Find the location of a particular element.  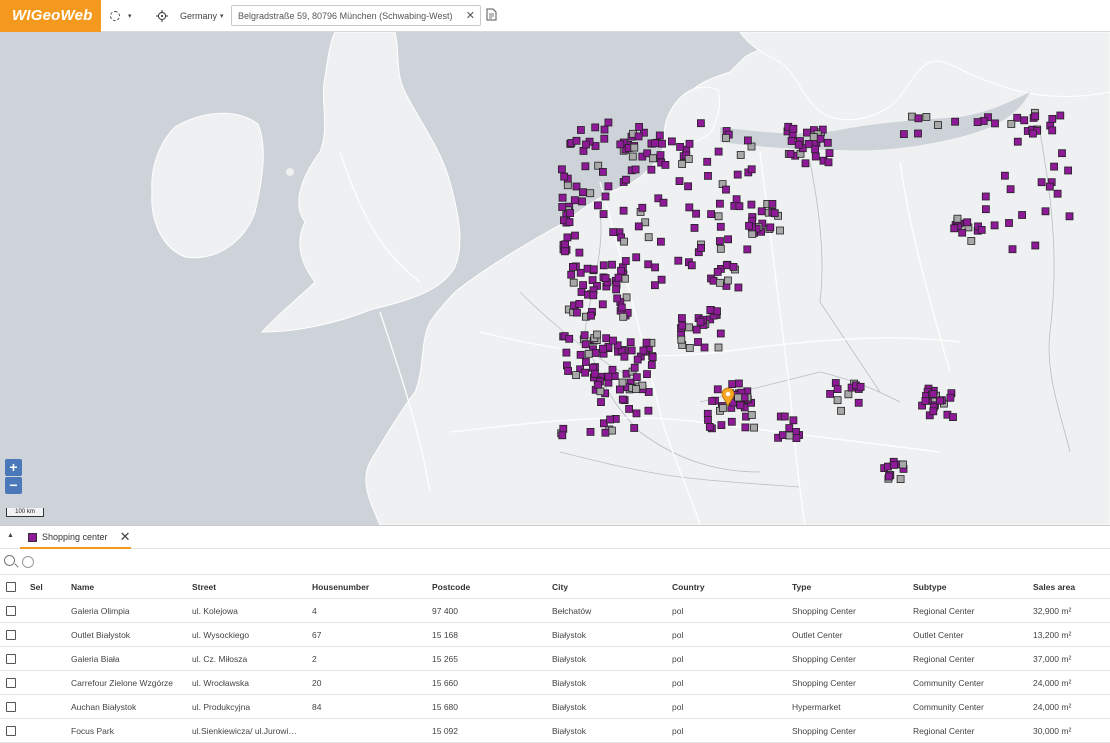

close-tab-icon: ✕ is located at coordinates (125, 537).